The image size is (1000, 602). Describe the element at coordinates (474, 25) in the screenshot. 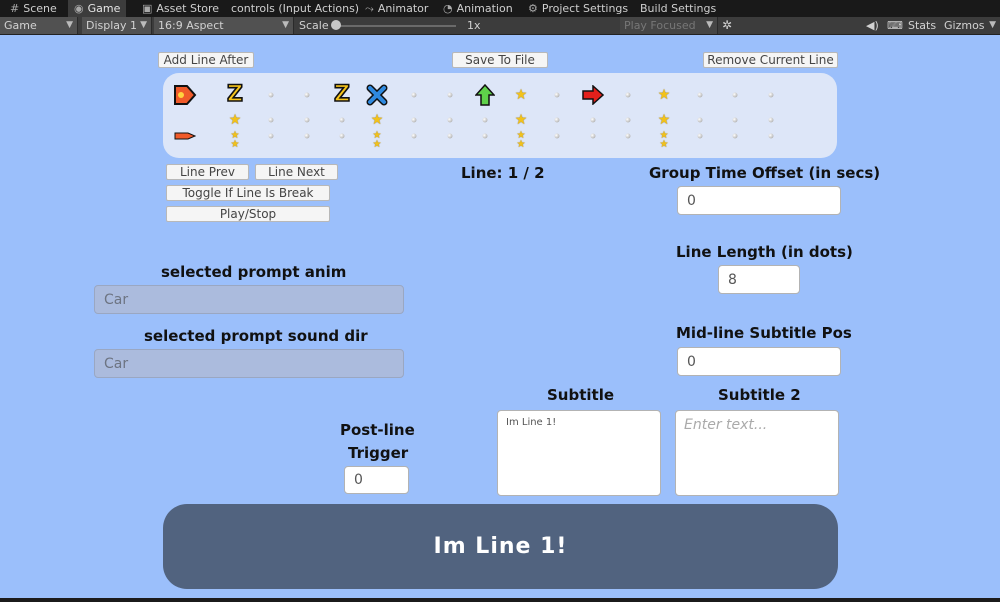

I see `scale-value: 1x` at that location.